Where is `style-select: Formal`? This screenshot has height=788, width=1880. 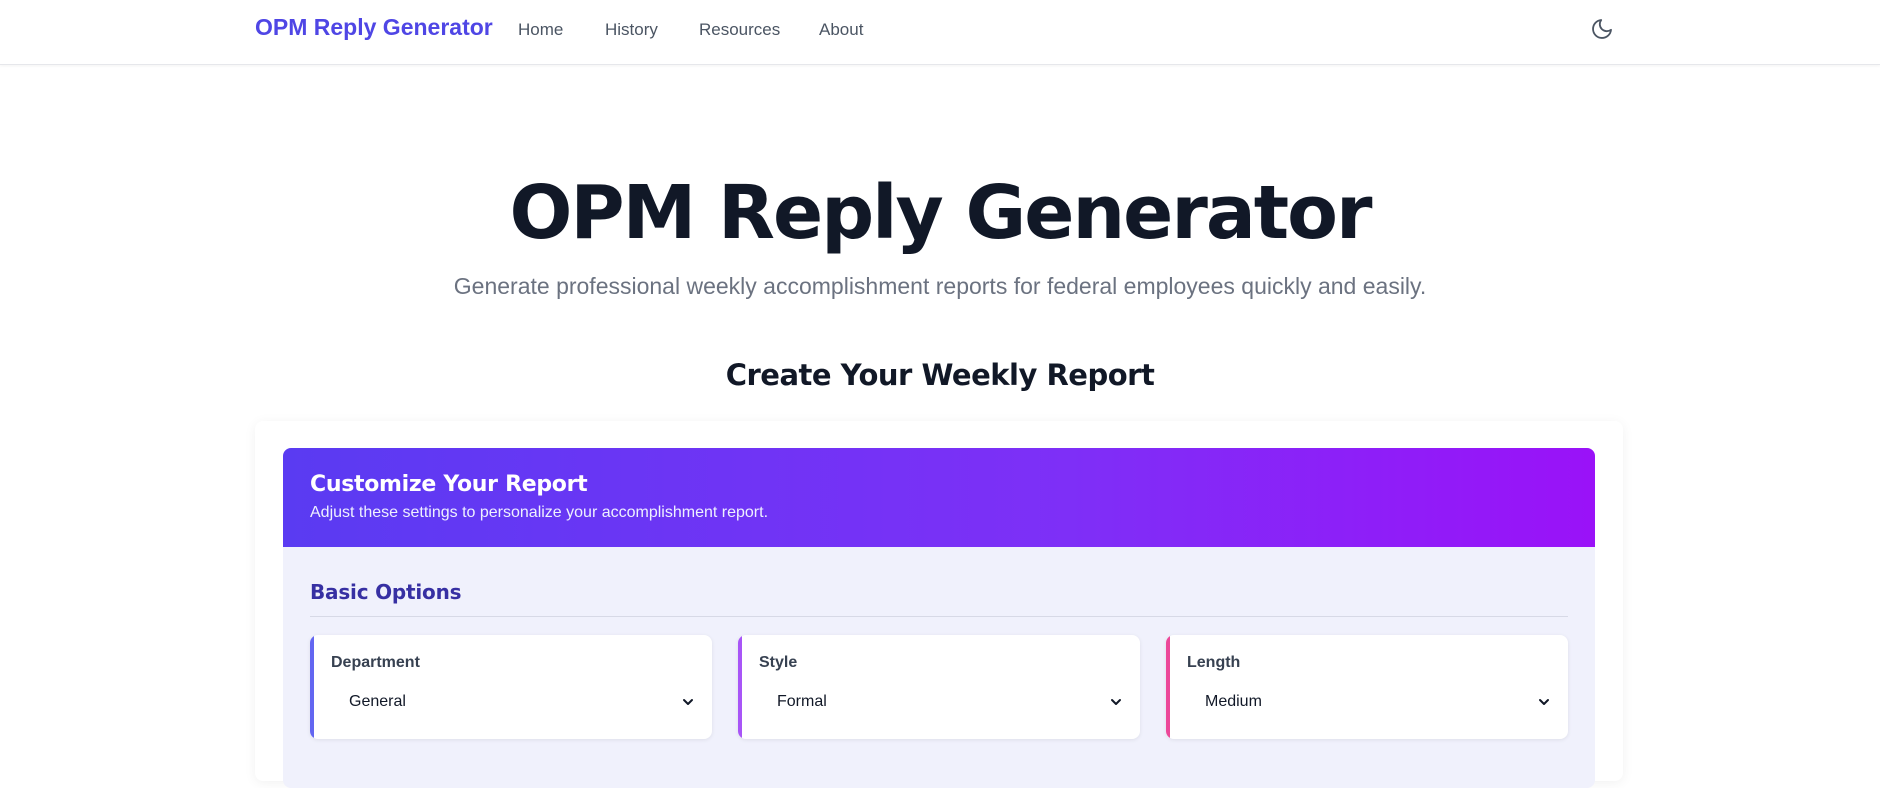 style-select: Formal is located at coordinates (944, 702).